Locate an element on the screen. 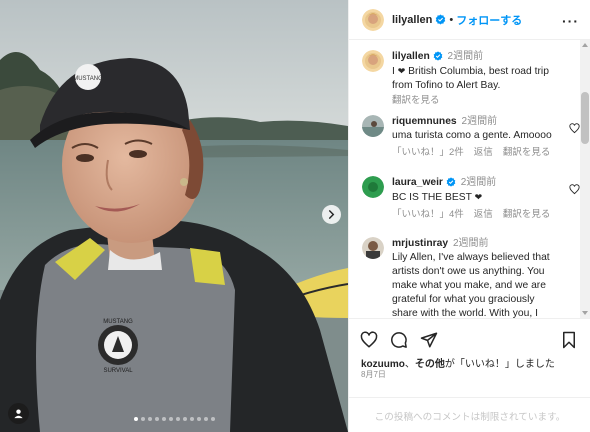 The width and height of the screenshot is (590, 432). scroll-up-arrow-icon is located at coordinates (585, 45).